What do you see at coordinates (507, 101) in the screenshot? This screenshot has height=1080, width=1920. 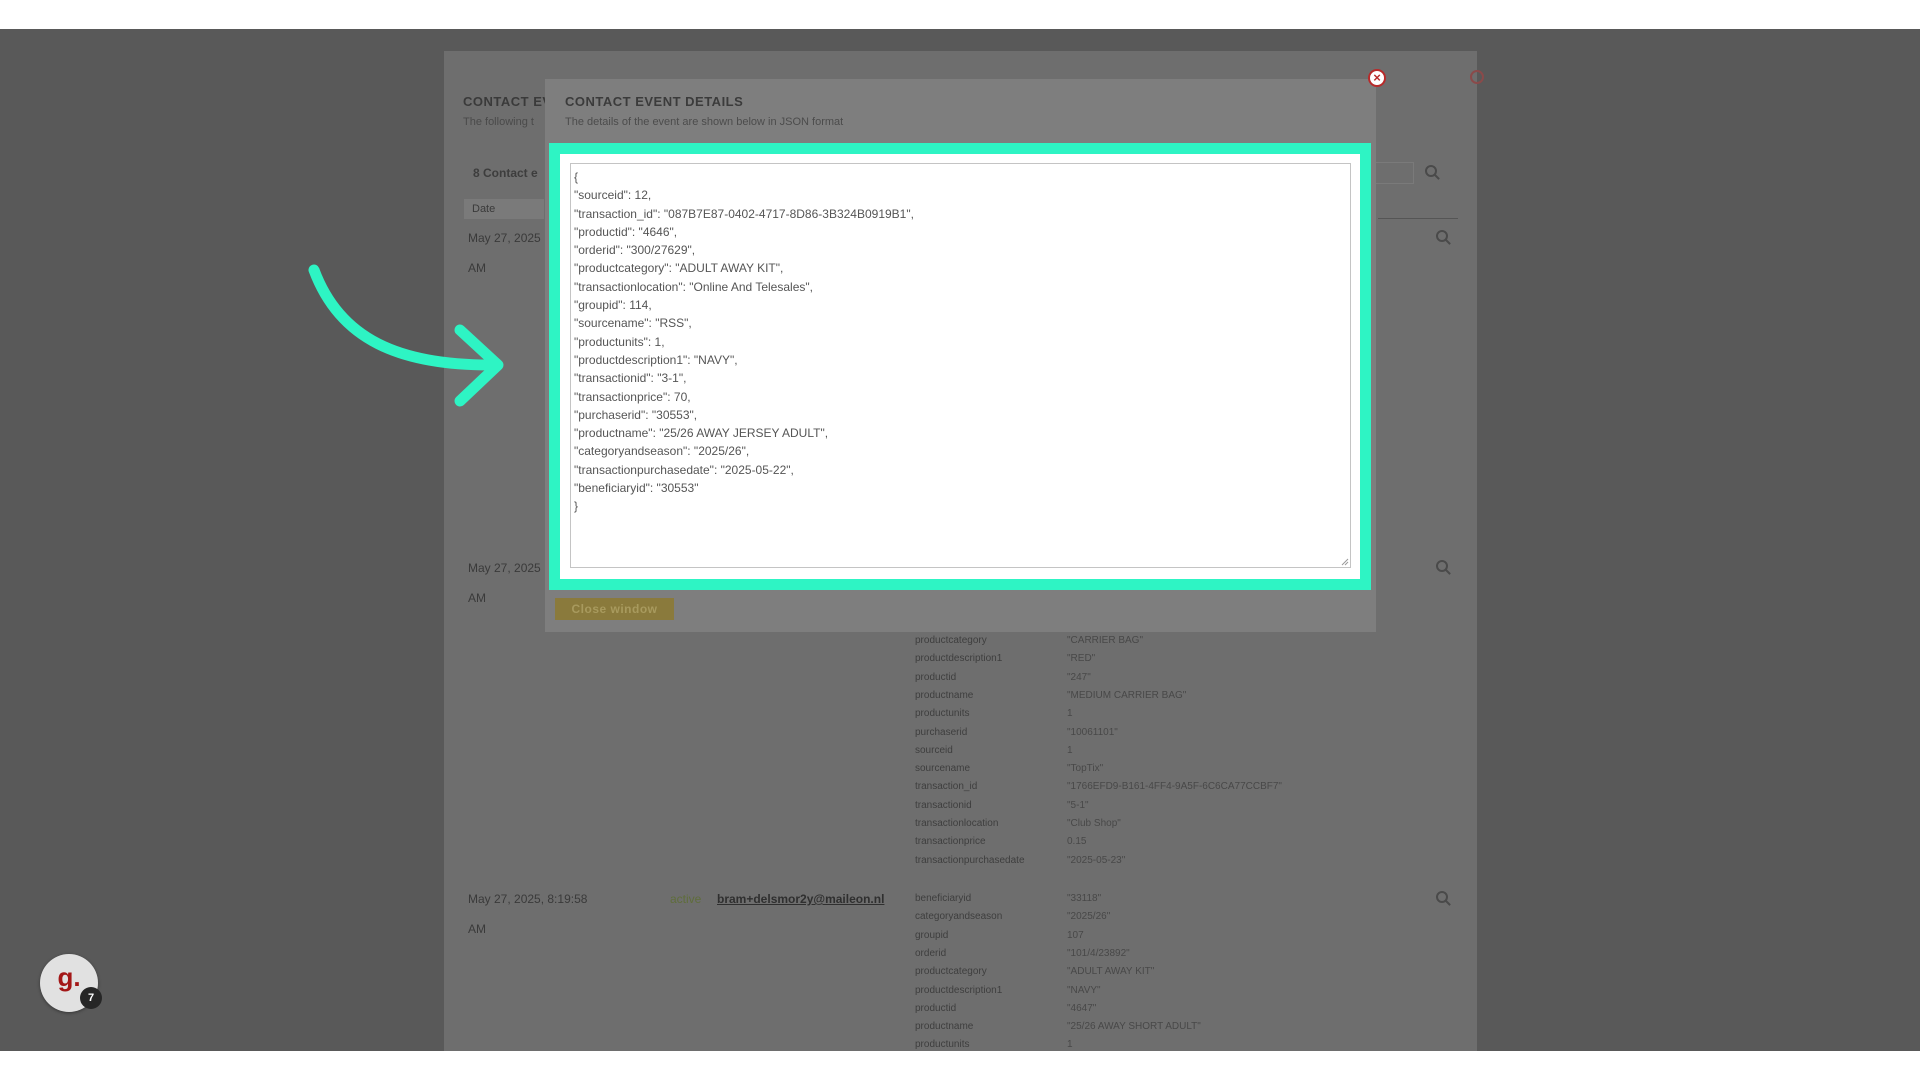 I see `contact-events-title: CONTACT EV` at bounding box center [507, 101].